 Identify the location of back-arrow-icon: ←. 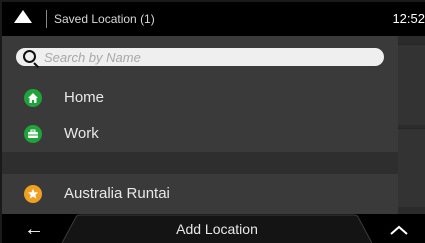
(41, 229).